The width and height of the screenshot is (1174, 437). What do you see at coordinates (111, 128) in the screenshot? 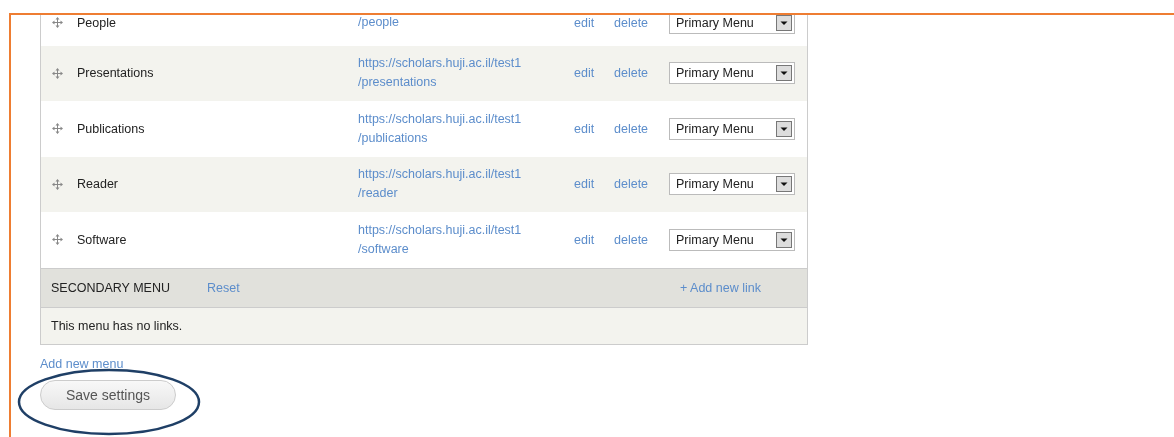
I see `link-title: Publications` at bounding box center [111, 128].